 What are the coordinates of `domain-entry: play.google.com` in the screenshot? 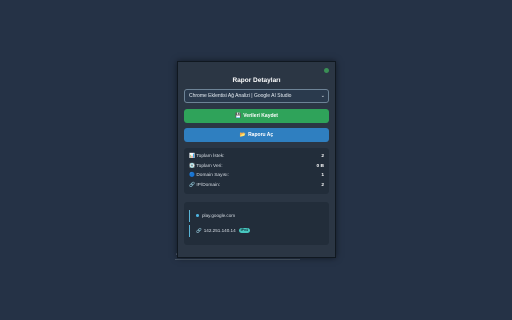 It's located at (257, 216).